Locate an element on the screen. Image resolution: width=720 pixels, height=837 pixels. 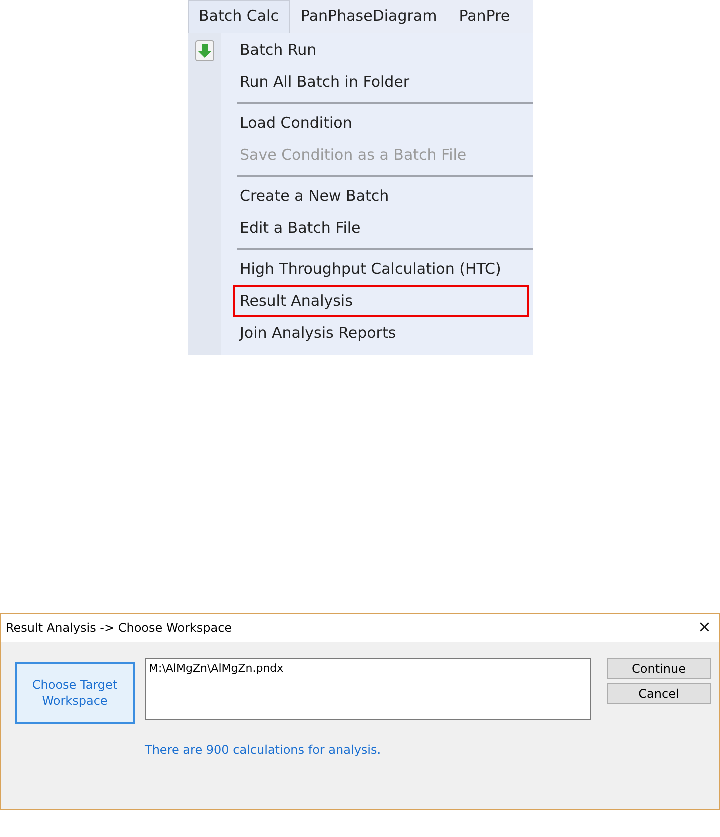
menu-item: Load Condition is located at coordinates (381, 123).